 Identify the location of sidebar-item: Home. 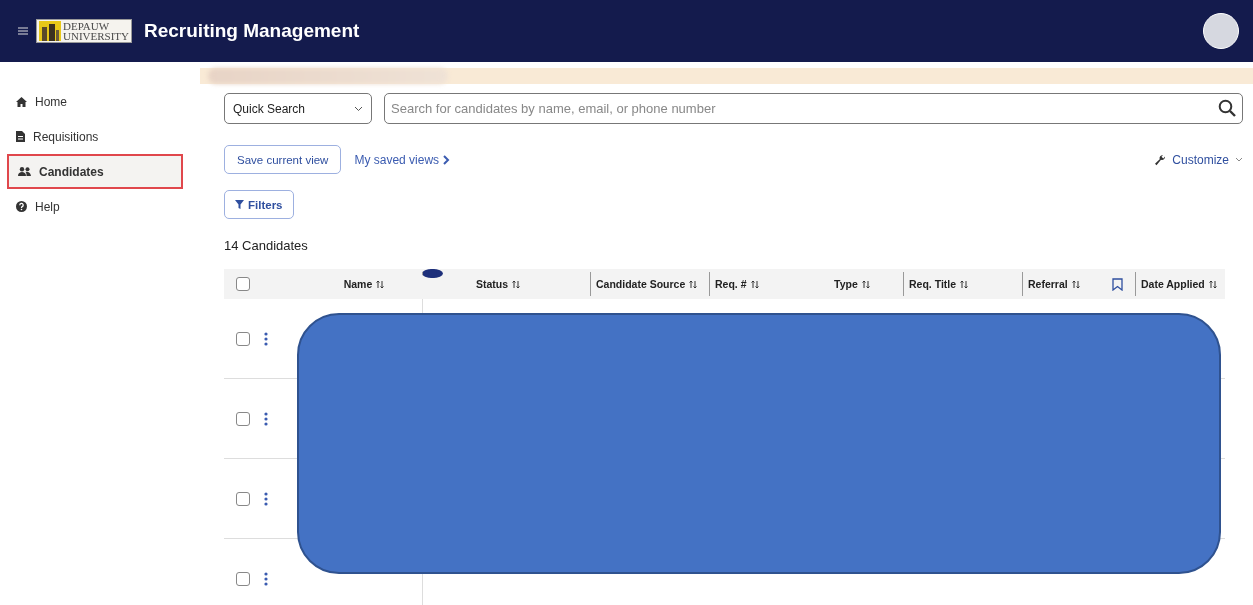
(95, 101).